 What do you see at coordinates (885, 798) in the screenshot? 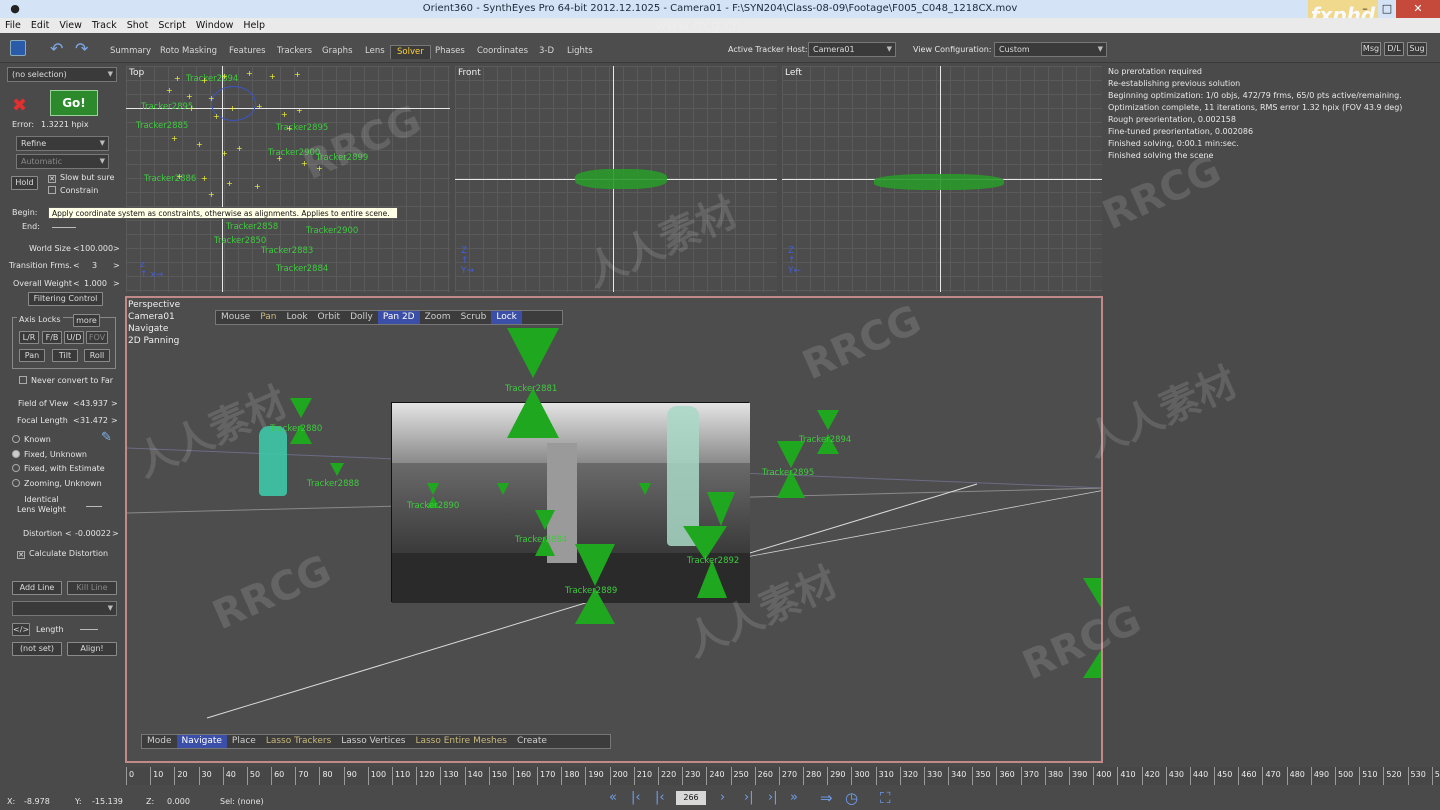
I see `fit-view-icon: ⛶` at bounding box center [885, 798].